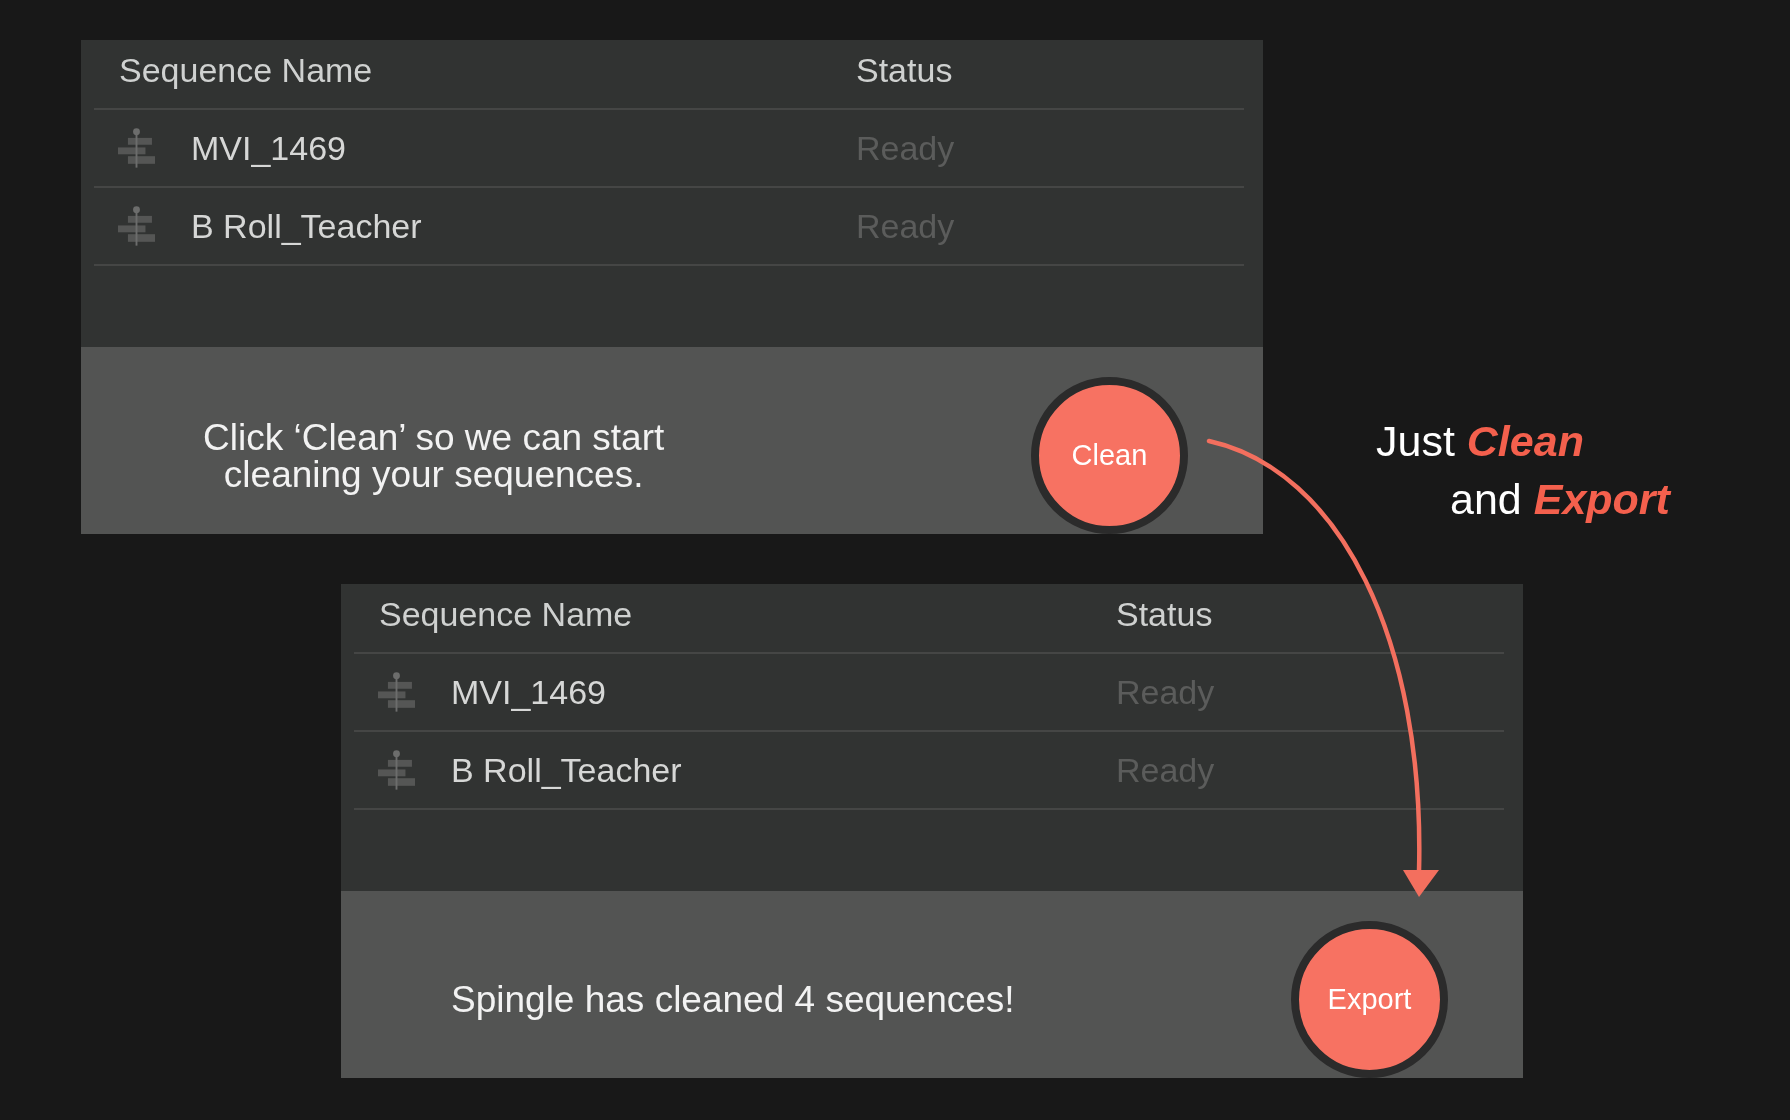 The height and width of the screenshot is (1120, 1790). Describe the element at coordinates (1109, 455) in the screenshot. I see `action-button: Clean` at that location.